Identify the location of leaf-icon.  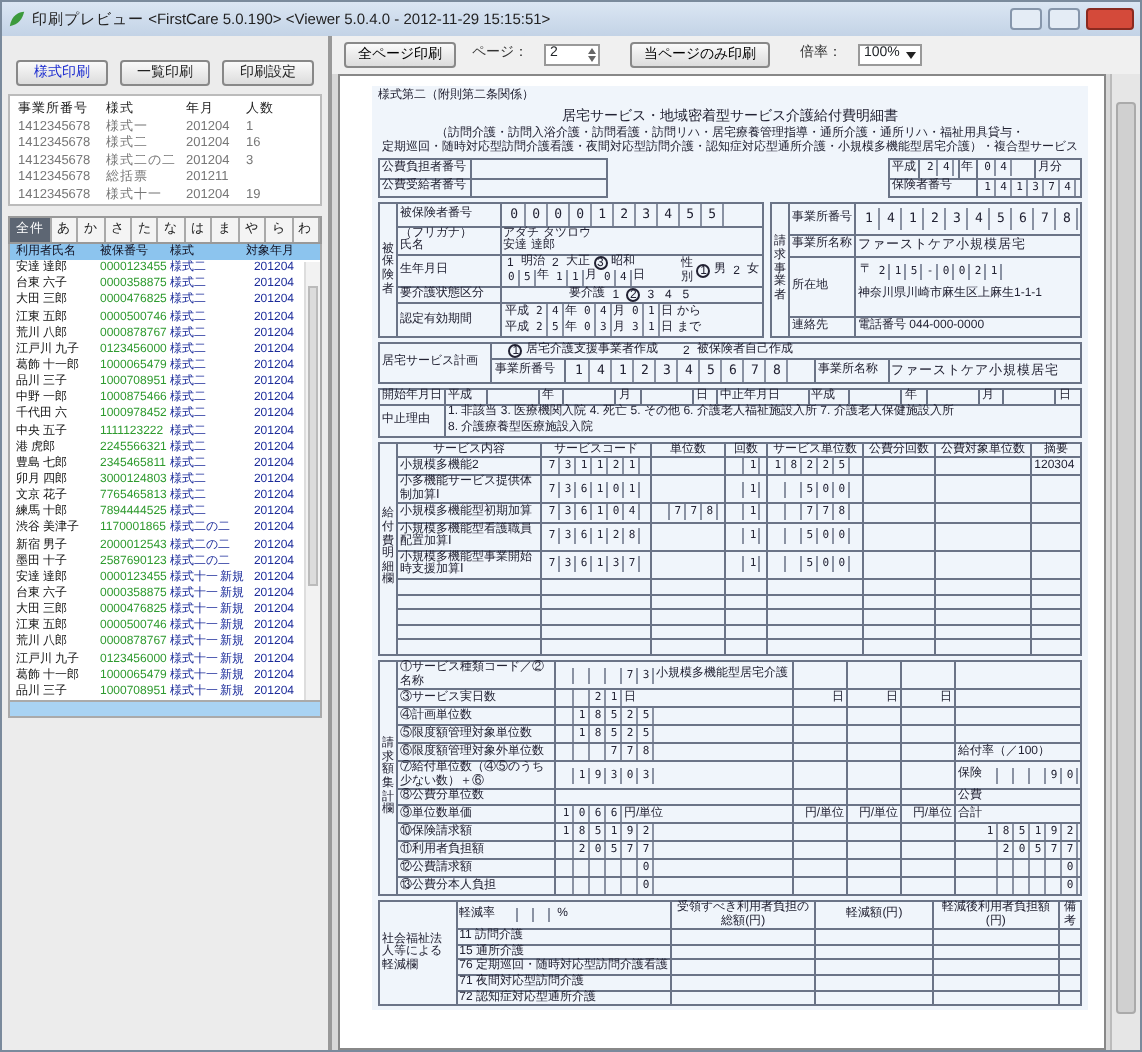
(17, 19).